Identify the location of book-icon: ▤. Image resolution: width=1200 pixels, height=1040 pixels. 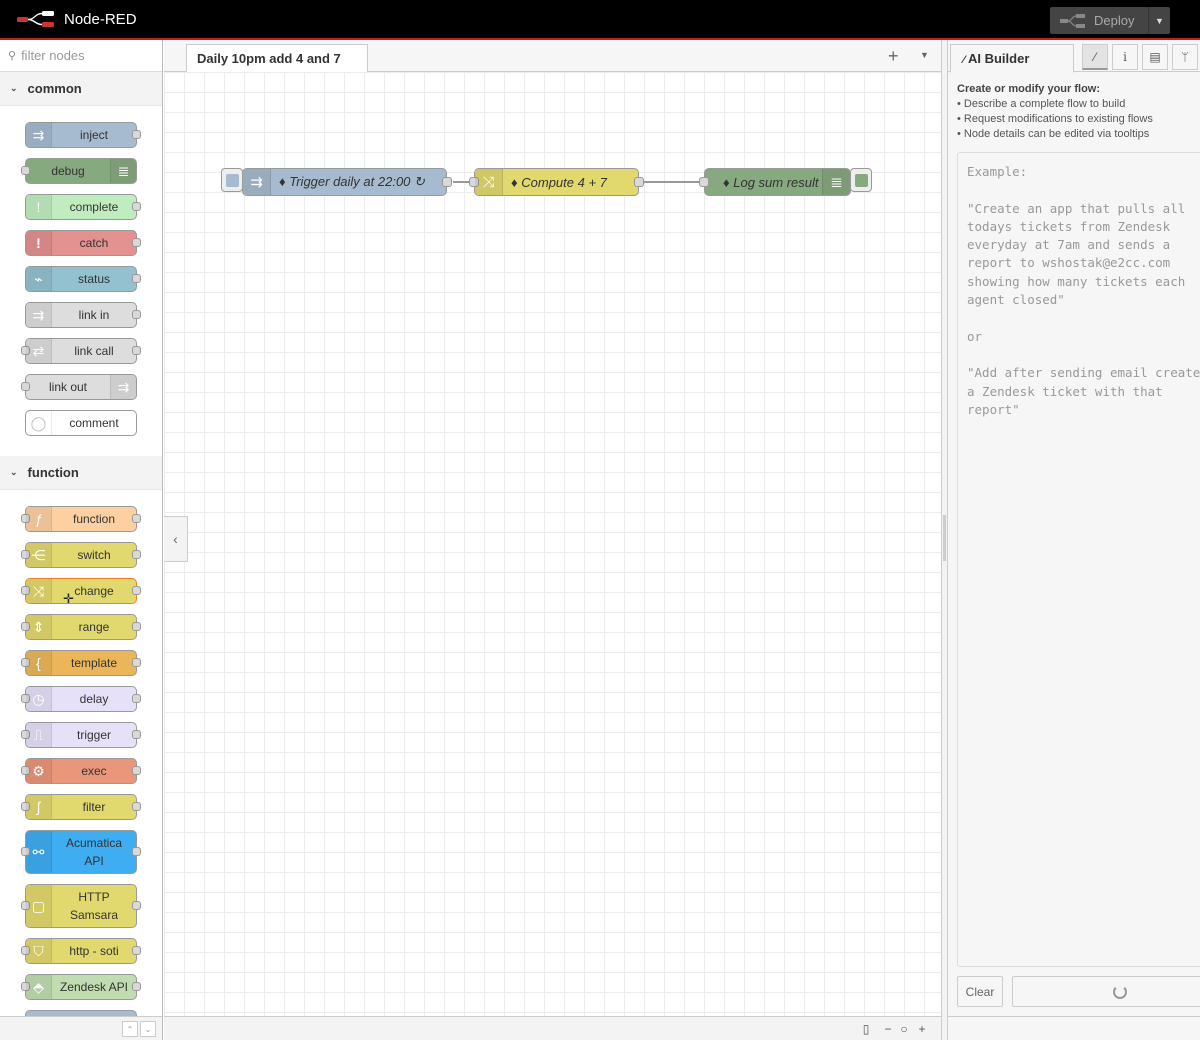
(1155, 57).